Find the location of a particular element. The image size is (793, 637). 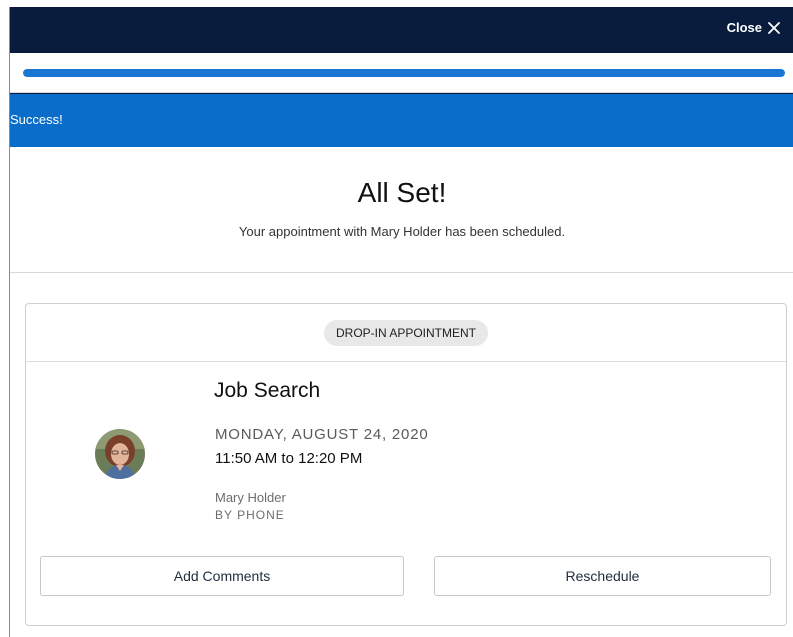

success-alert: Success! is located at coordinates (401, 120).